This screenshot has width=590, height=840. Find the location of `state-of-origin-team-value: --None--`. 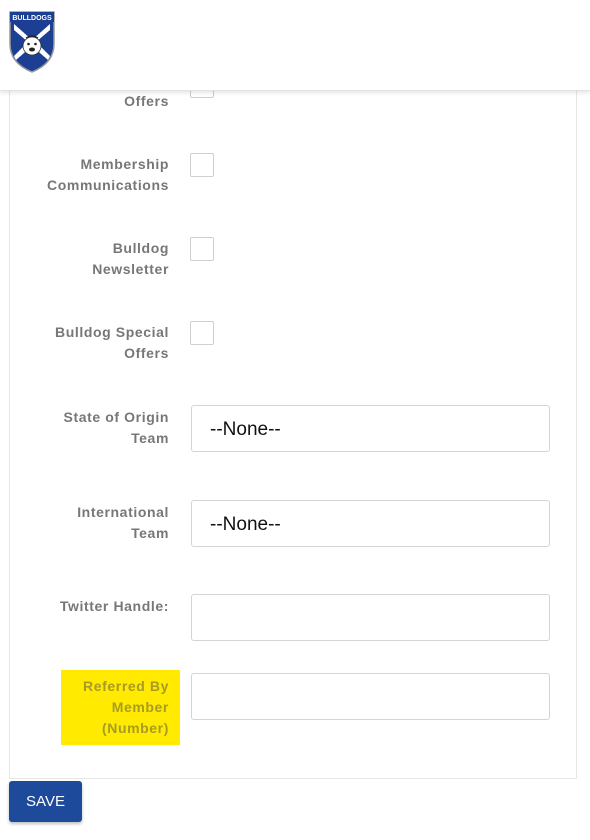

state-of-origin-team-value: --None-- is located at coordinates (245, 429).